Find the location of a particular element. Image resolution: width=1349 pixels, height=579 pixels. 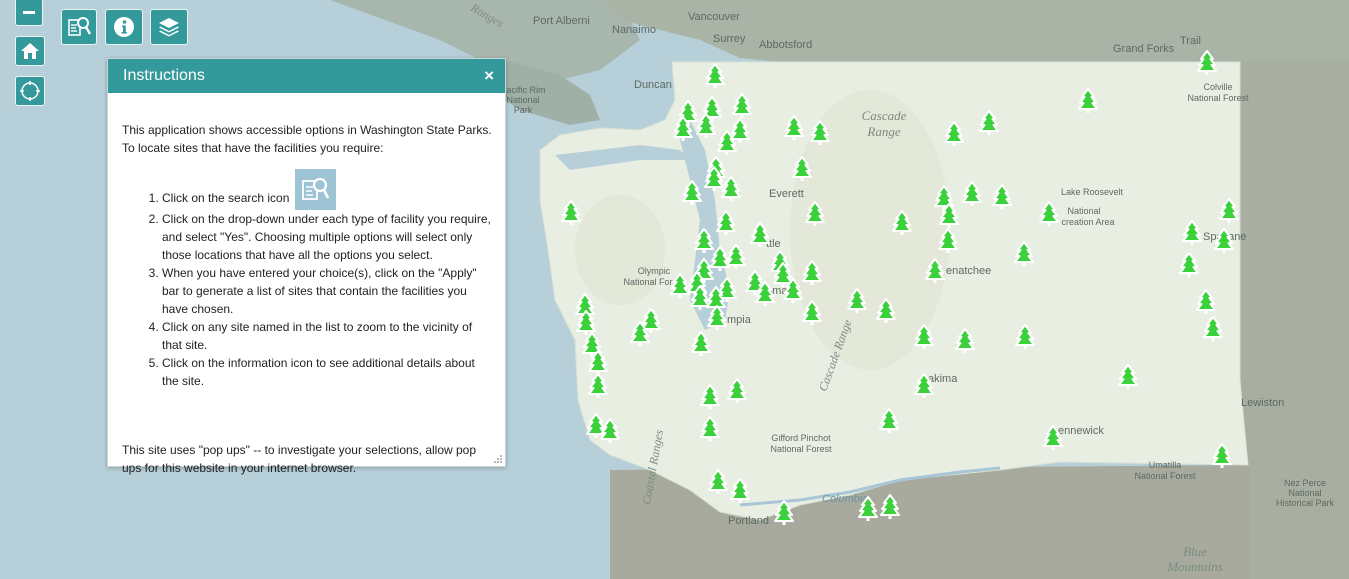

instruction-step-text: Click on the search icon is located at coordinates (226, 198).